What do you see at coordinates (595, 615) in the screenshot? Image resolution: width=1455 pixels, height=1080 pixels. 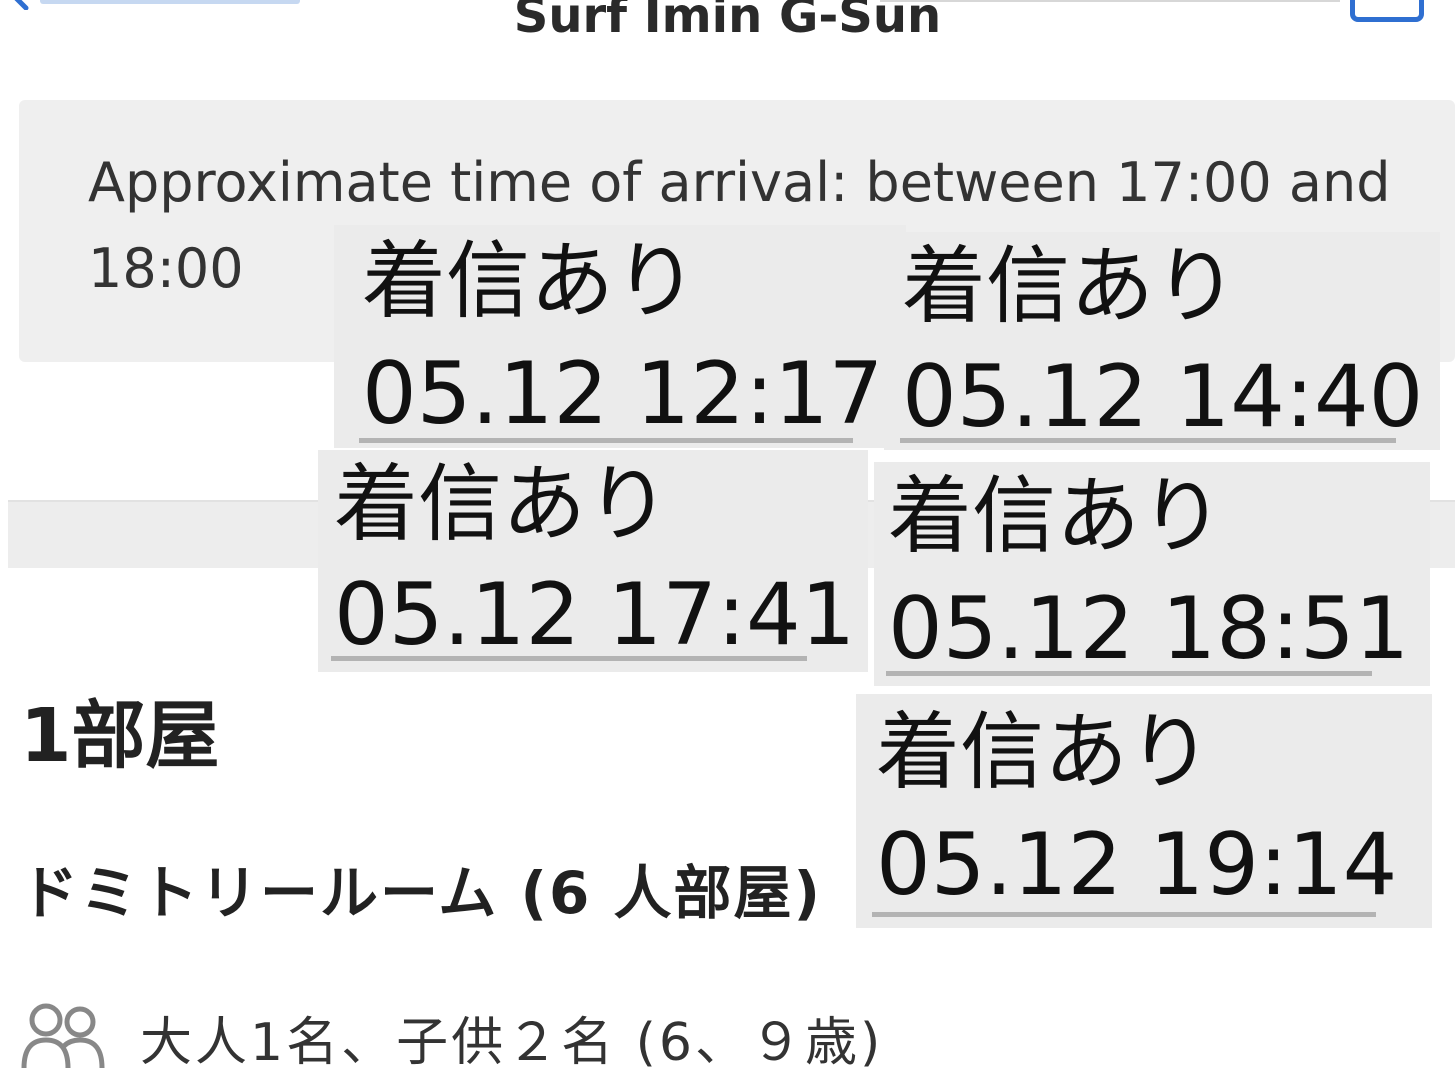 I see `missed-call-time: 05.12 17:41` at bounding box center [595, 615].